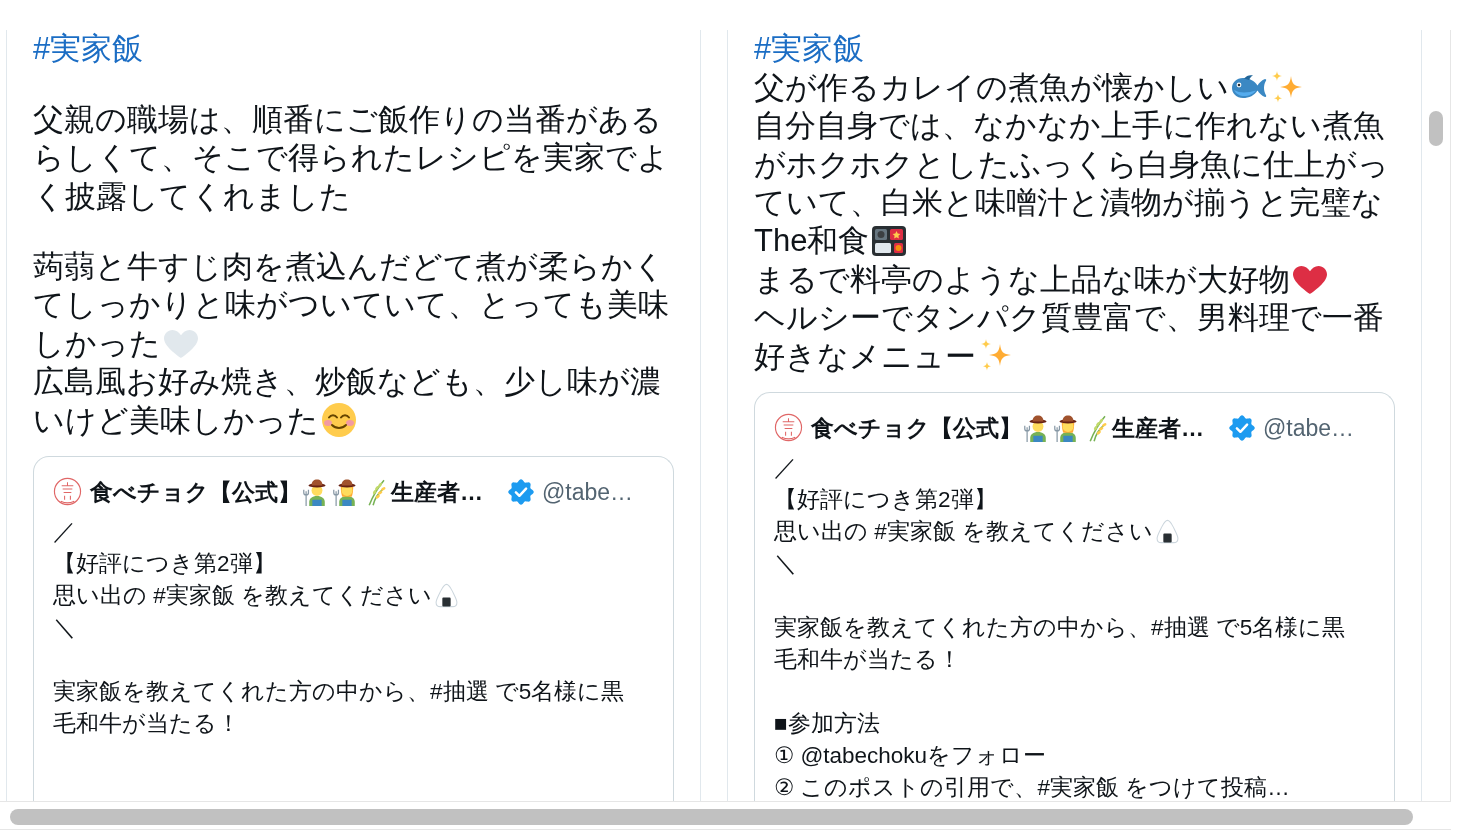 The width and height of the screenshot is (1458, 840). Describe the element at coordinates (1069, 126) in the screenshot. I see `post-text: 自分自身では、なかなか上手に作れない煮魚` at that location.